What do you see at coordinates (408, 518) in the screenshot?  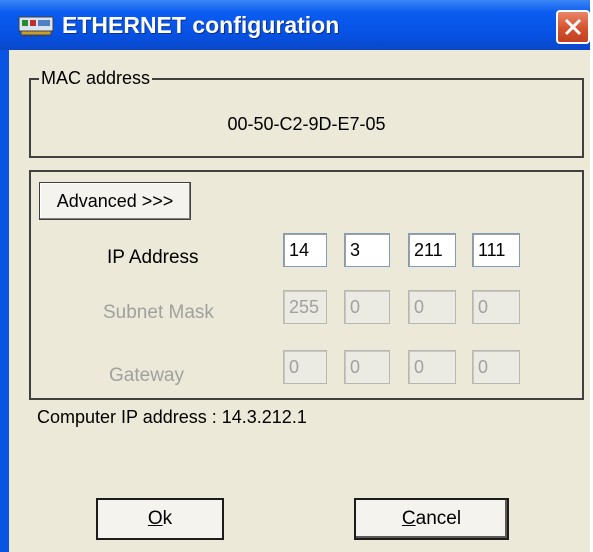 I see `cancel-mnemonic: C` at bounding box center [408, 518].